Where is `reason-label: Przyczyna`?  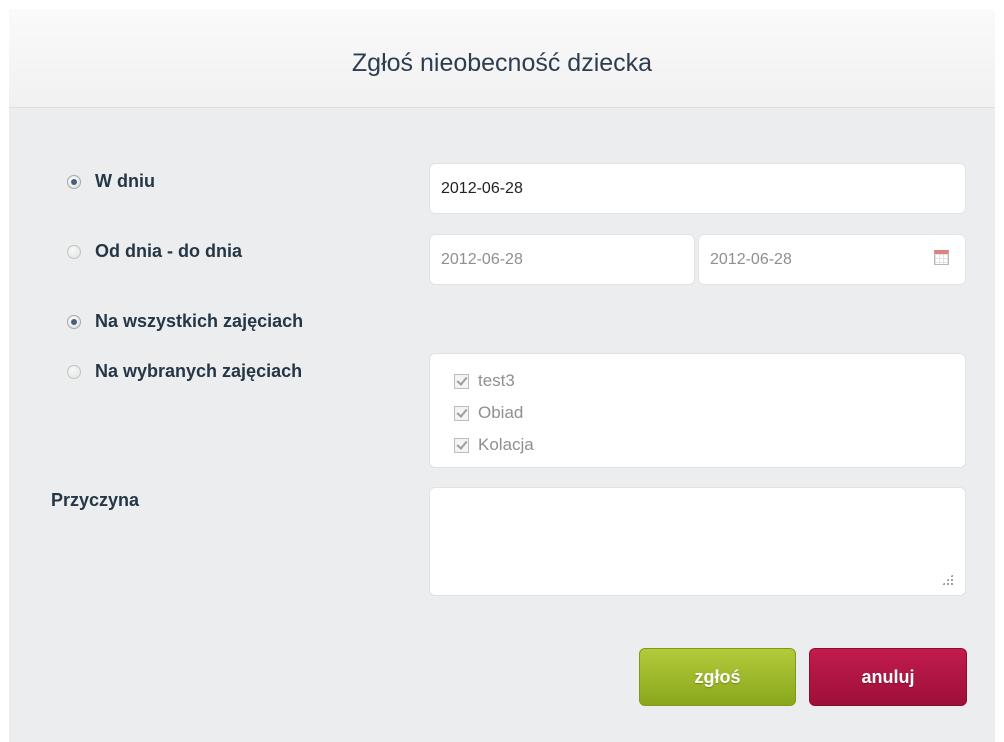
reason-label: Przyczyna is located at coordinates (95, 500).